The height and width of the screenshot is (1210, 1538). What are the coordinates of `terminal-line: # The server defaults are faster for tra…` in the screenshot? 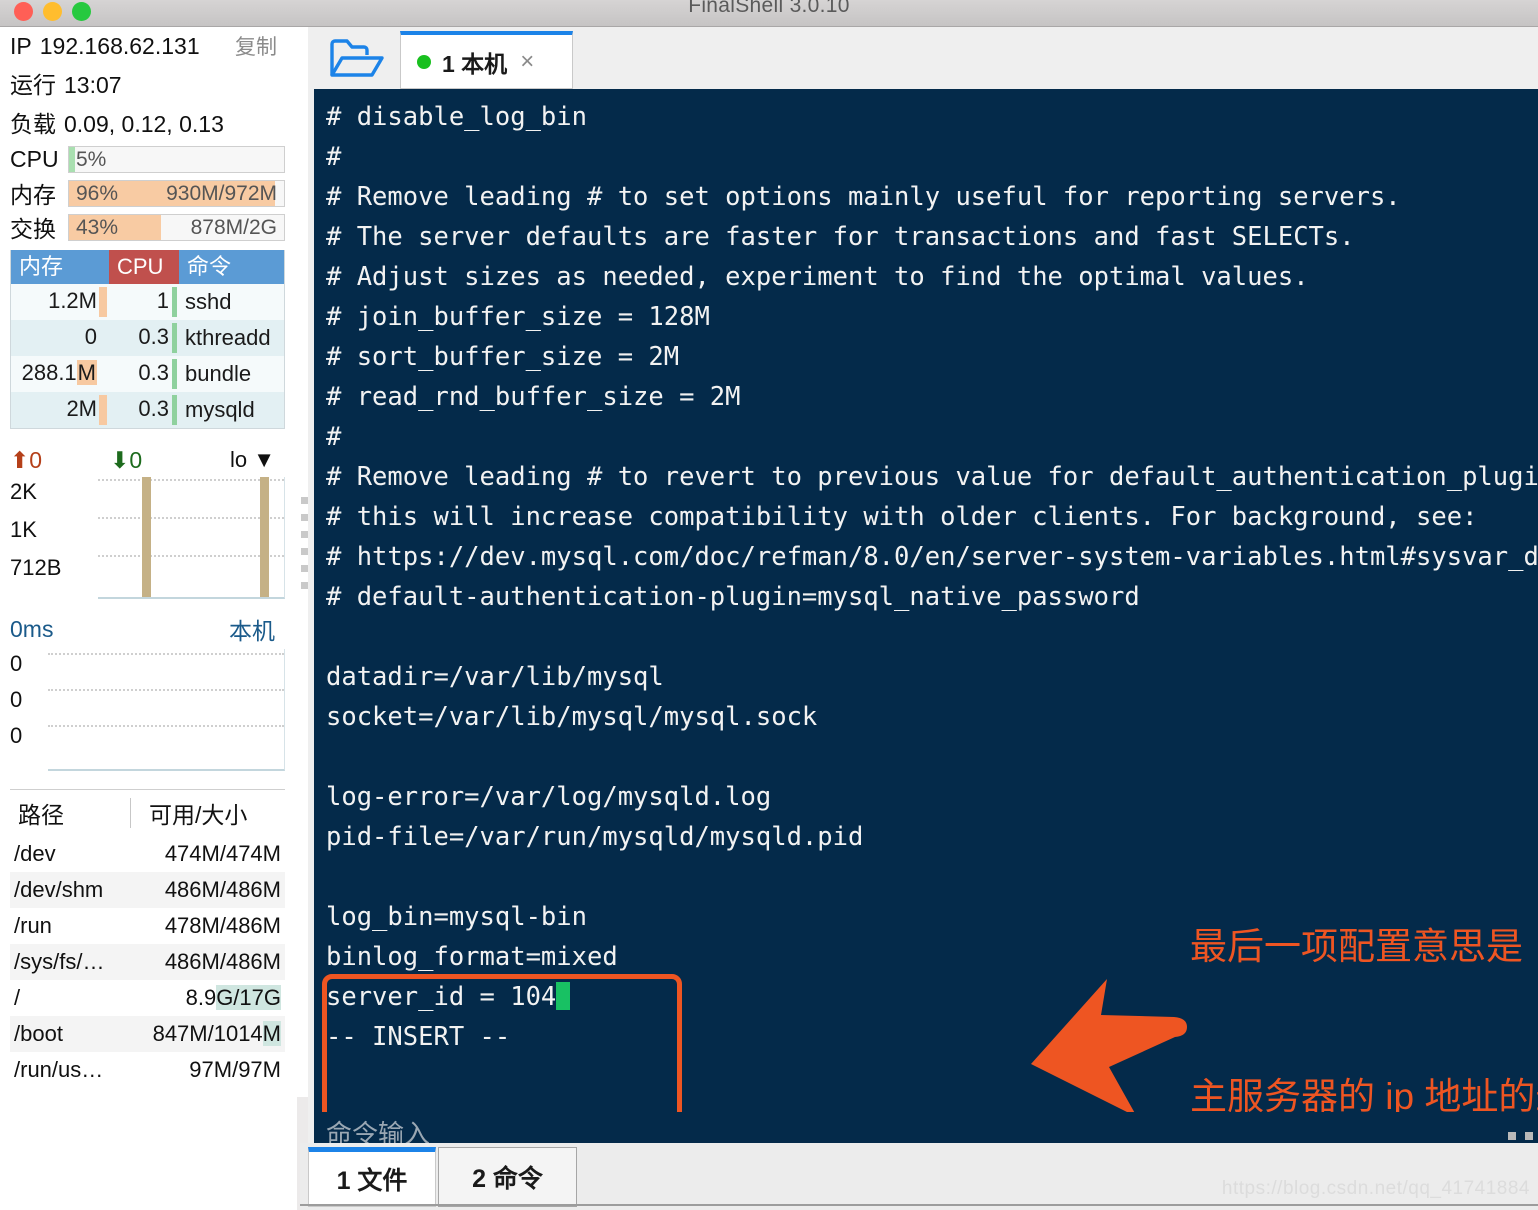 It's located at (840, 237).